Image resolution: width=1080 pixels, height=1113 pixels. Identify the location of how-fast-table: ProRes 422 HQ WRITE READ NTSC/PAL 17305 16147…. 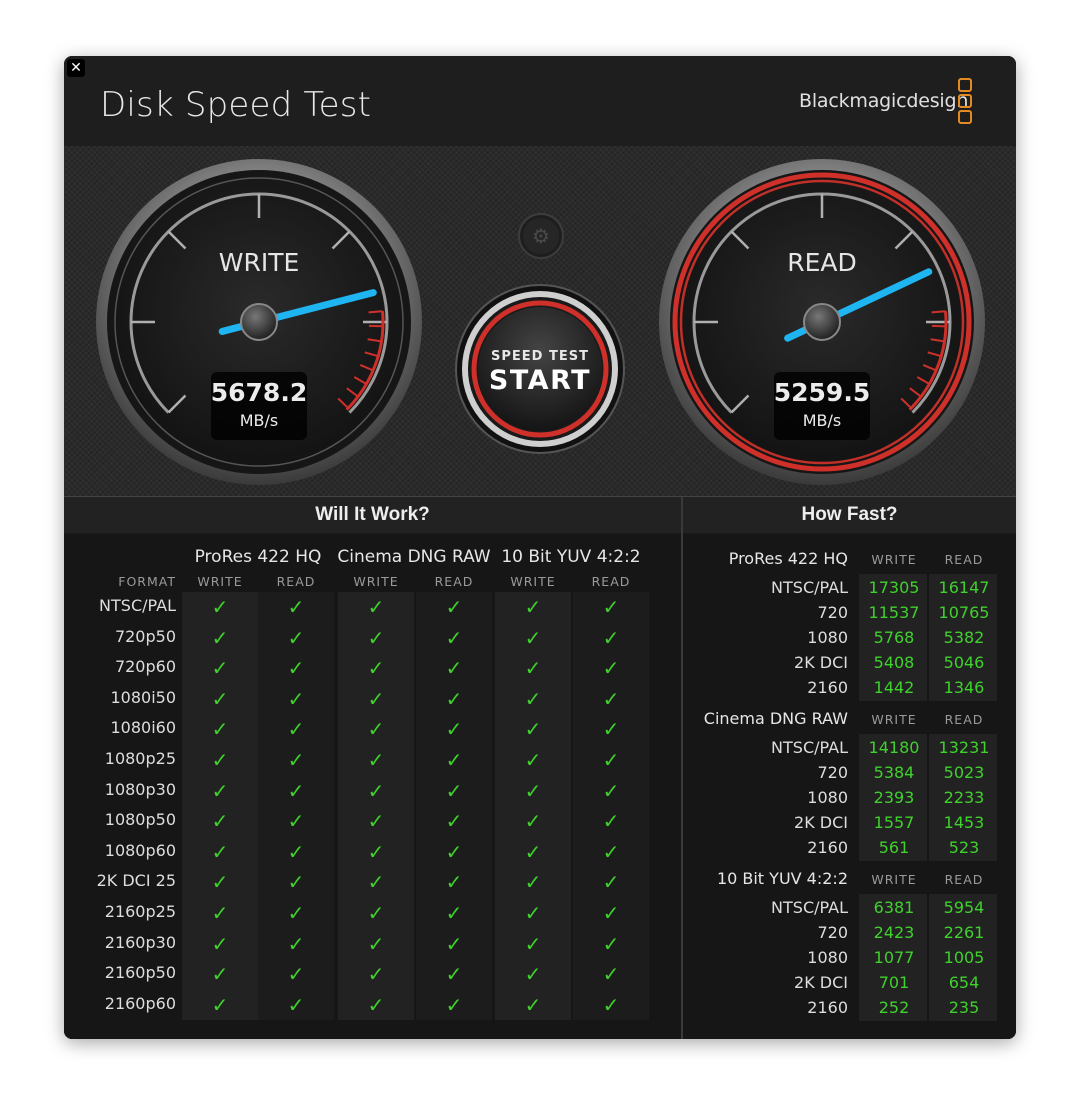
(849, 786).